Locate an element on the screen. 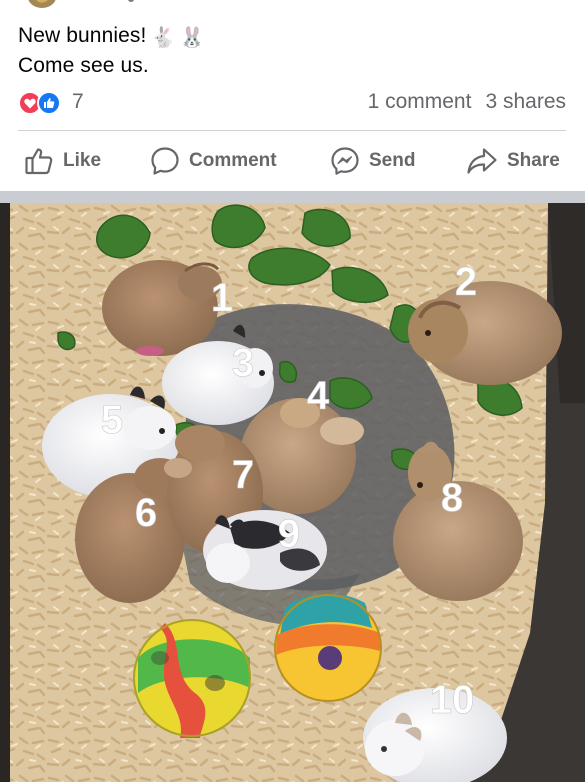 This screenshot has width=585, height=782. caption-text-1: New bunnies! is located at coordinates (82, 35).